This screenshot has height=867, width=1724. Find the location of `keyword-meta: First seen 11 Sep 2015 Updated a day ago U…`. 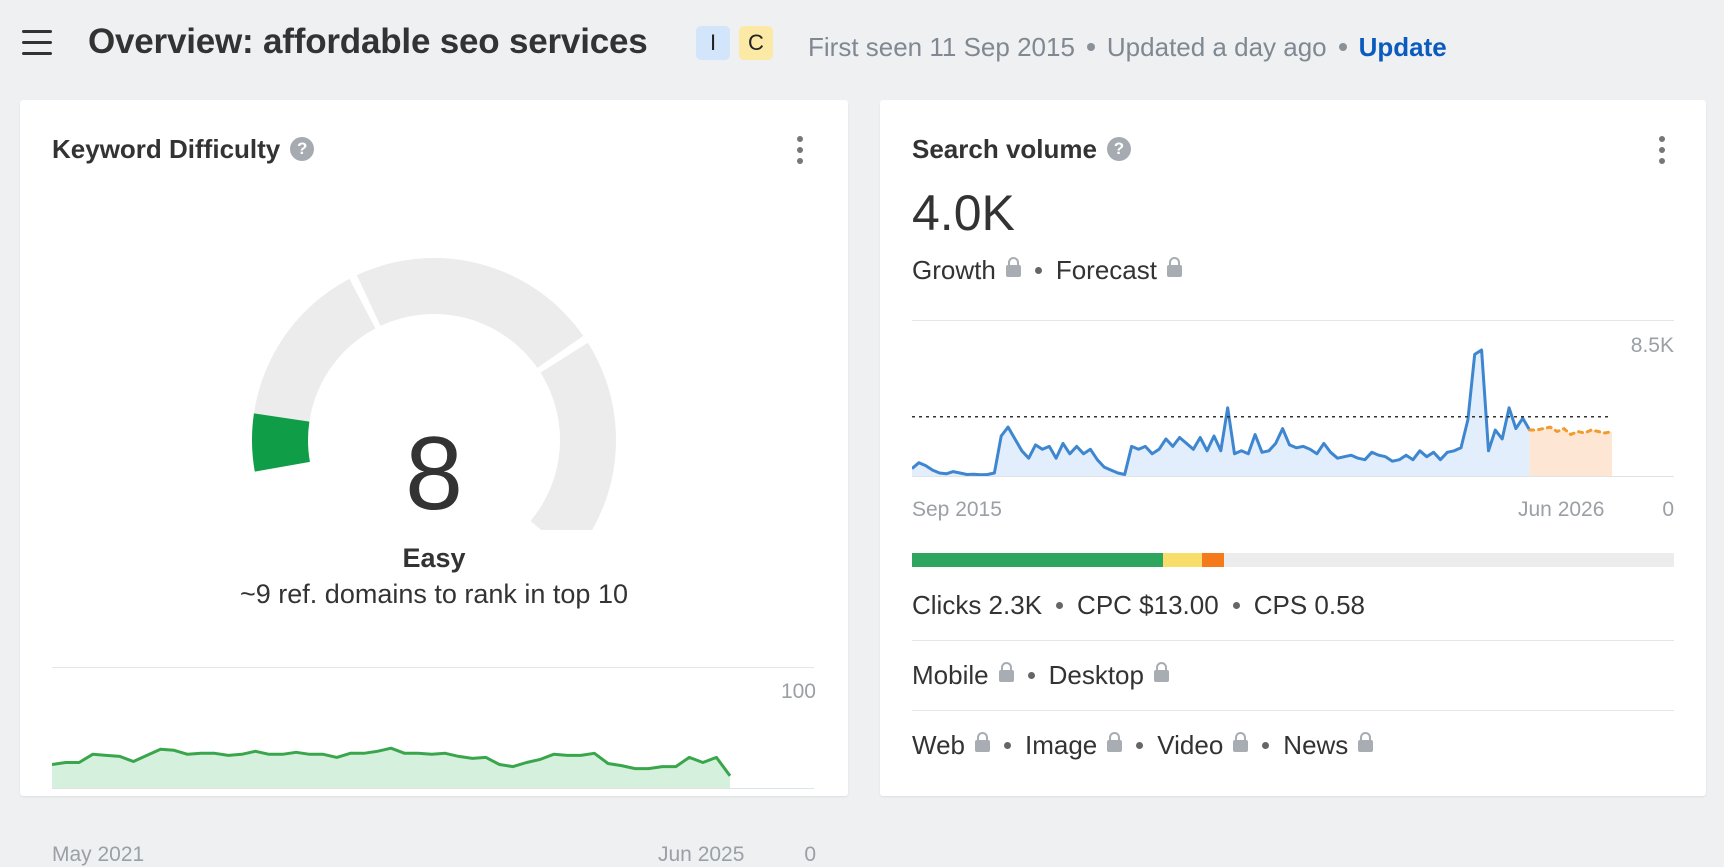

keyword-meta: First seen 11 Sep 2015 Updated a day ago U… is located at coordinates (1127, 47).